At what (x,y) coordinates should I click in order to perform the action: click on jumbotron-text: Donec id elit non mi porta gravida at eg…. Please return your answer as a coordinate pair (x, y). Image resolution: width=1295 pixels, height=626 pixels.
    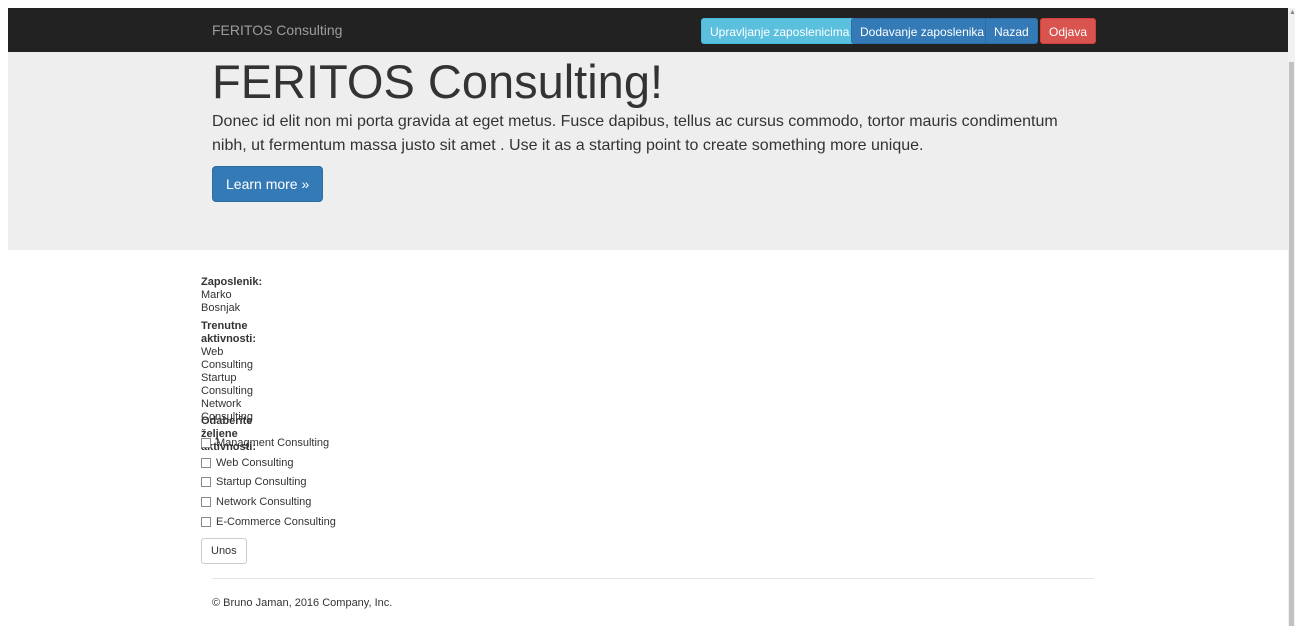
    Looking at the image, I should click on (635, 133).